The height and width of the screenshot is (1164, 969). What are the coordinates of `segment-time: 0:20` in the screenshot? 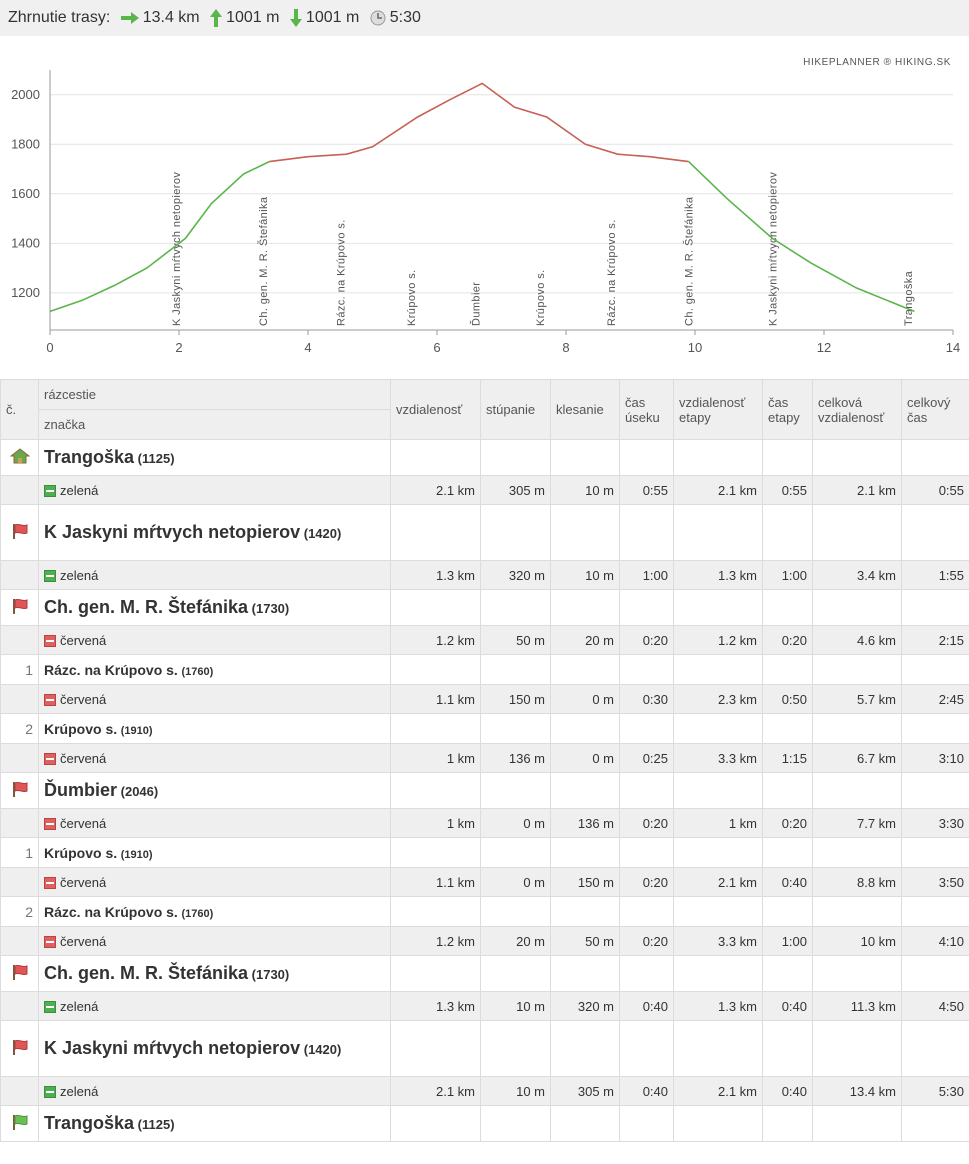 It's located at (646, 823).